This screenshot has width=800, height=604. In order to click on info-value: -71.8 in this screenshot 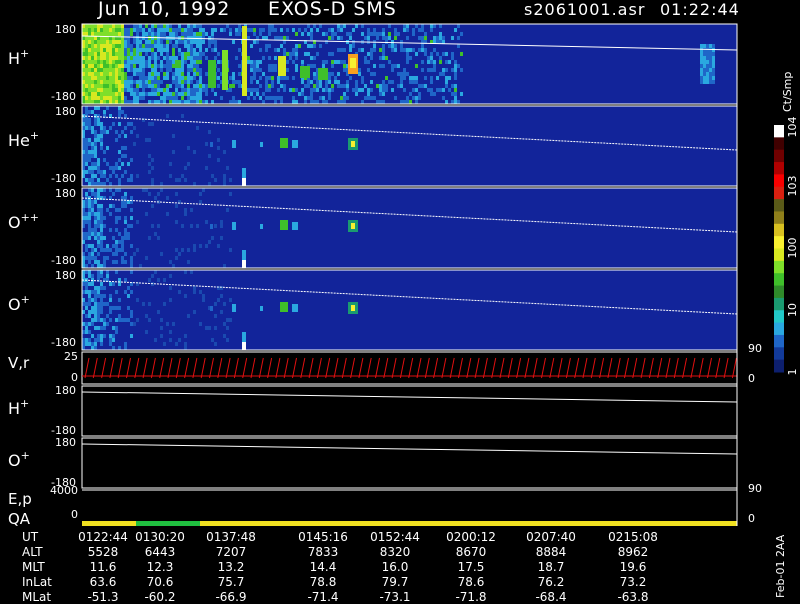, I will do `click(471, 597)`.